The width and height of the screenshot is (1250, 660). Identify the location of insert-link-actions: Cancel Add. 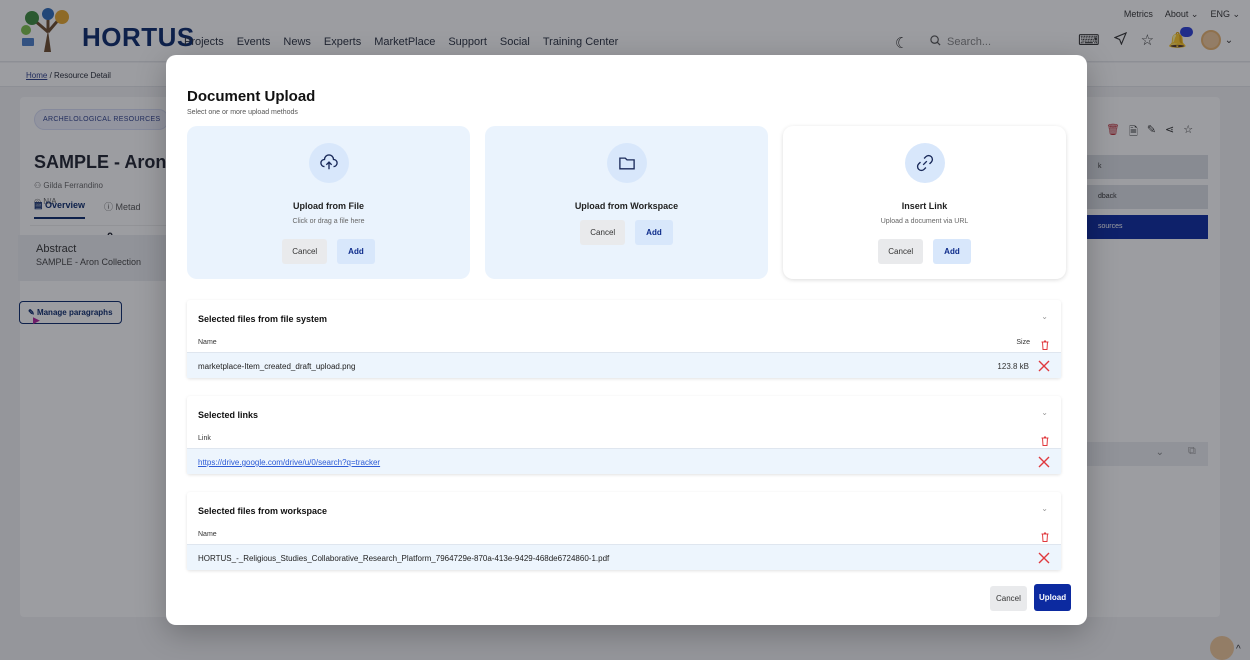
(924, 251).